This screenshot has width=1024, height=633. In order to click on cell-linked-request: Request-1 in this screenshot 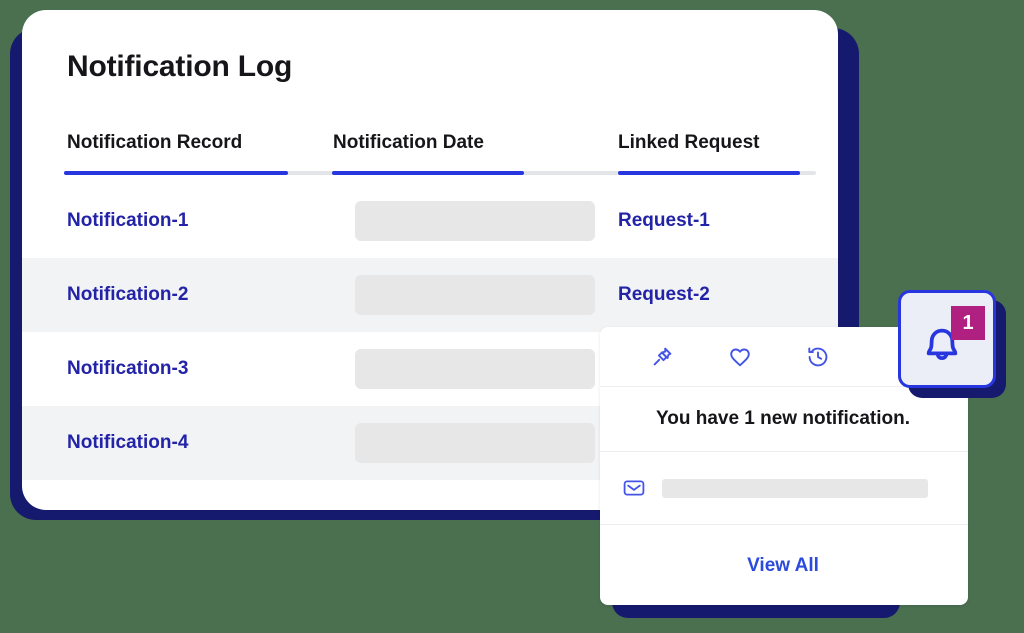, I will do `click(664, 221)`.